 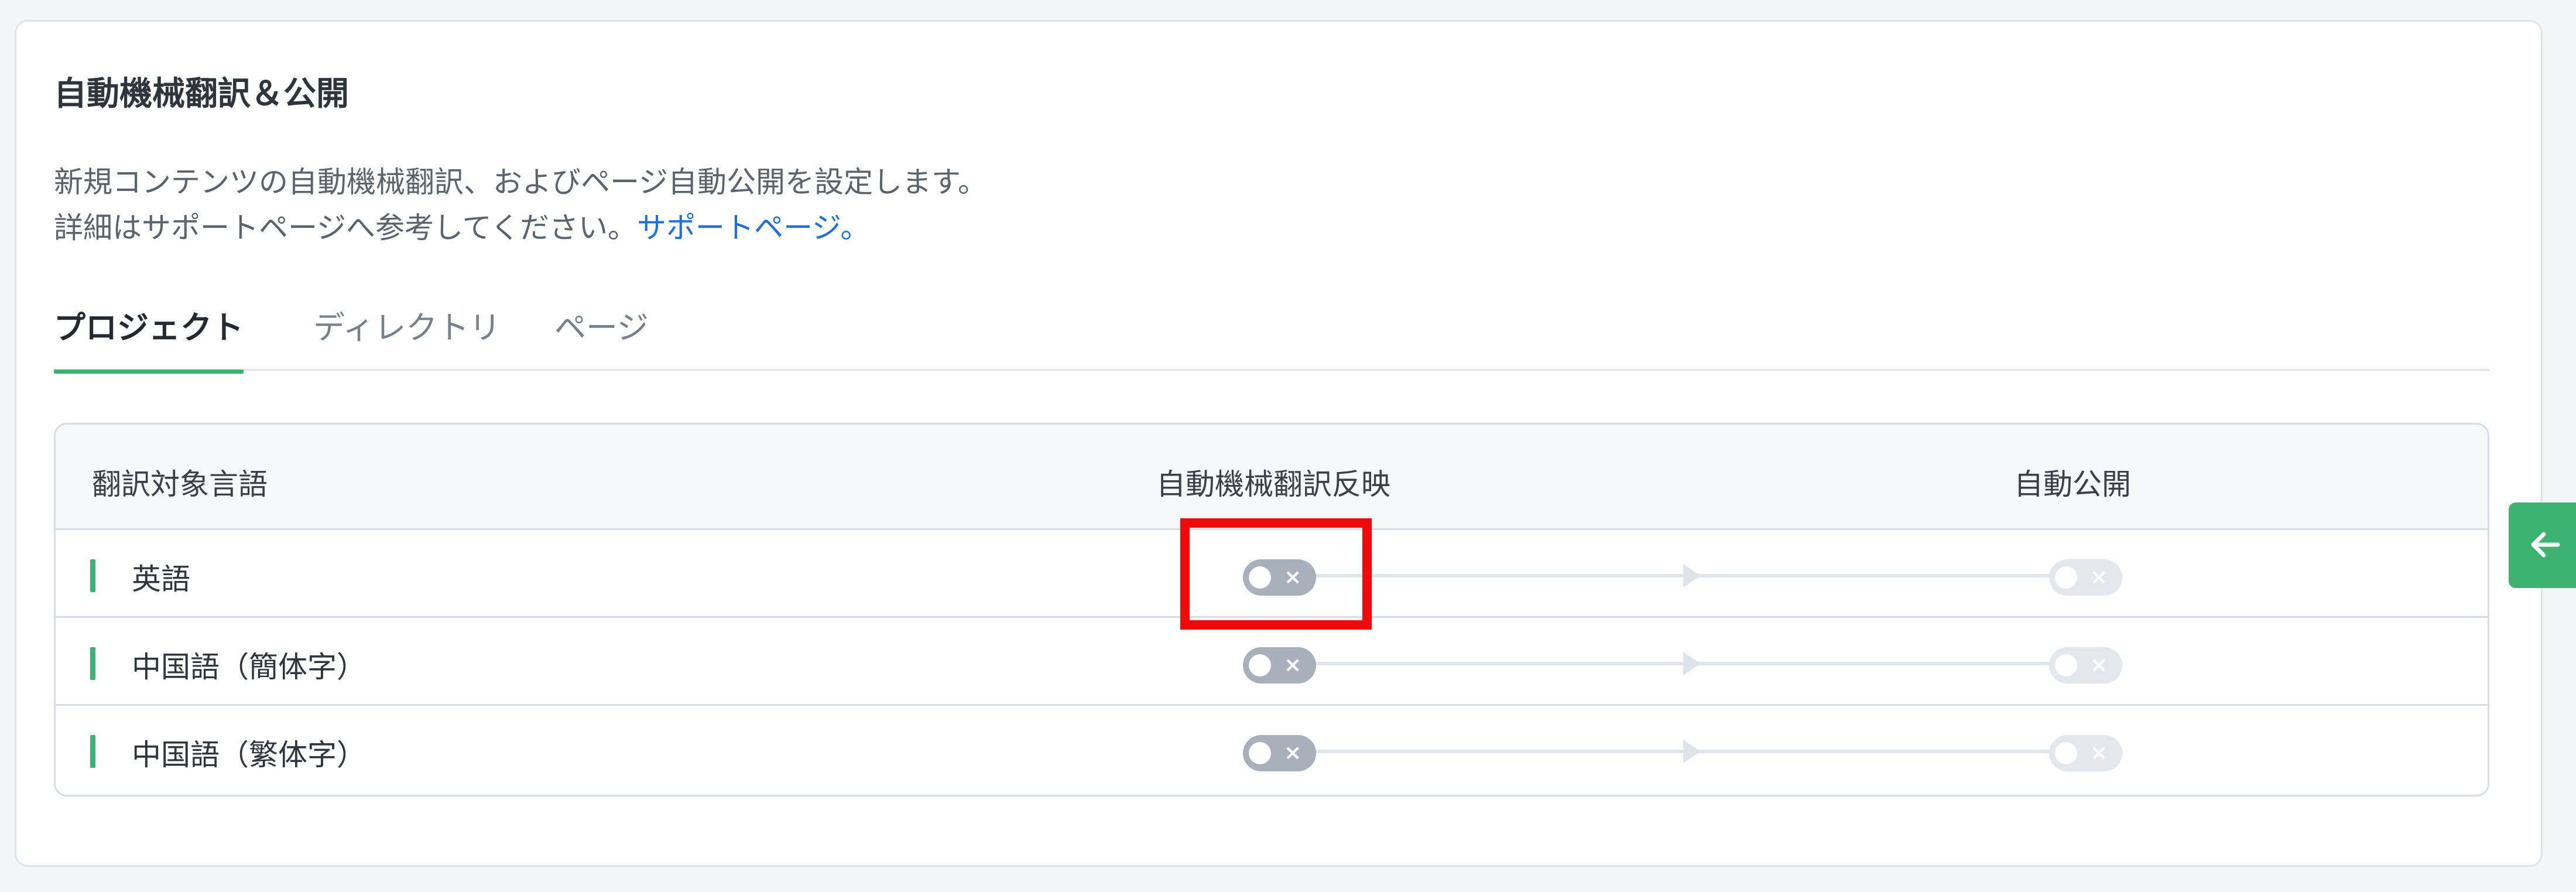 I want to click on header-auto-publish: 自動公開, so click(x=2072, y=484).